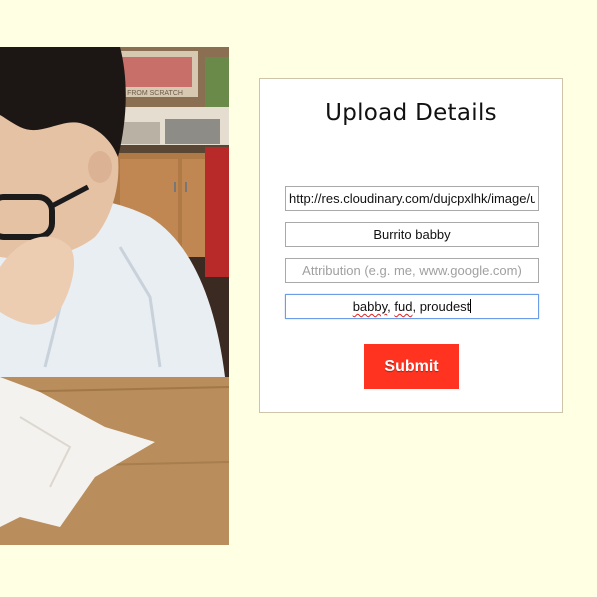 Image resolution: width=597 pixels, height=597 pixels. Describe the element at coordinates (155, 93) in the screenshot. I see `sign-text: FROM SCRATCH` at that location.